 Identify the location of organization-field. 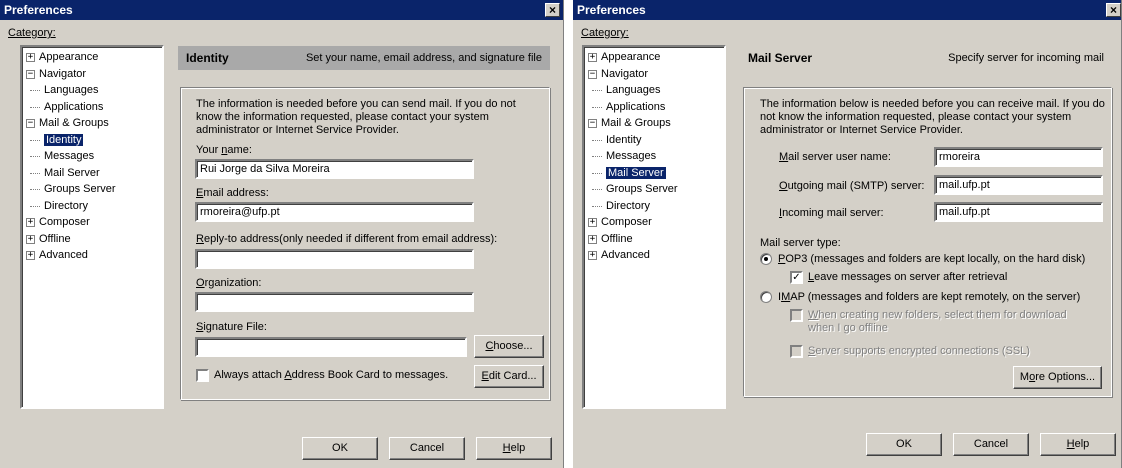
(334, 302).